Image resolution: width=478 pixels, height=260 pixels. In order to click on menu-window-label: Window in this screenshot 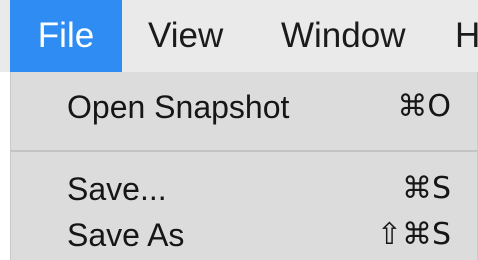, I will do `click(343, 35)`.